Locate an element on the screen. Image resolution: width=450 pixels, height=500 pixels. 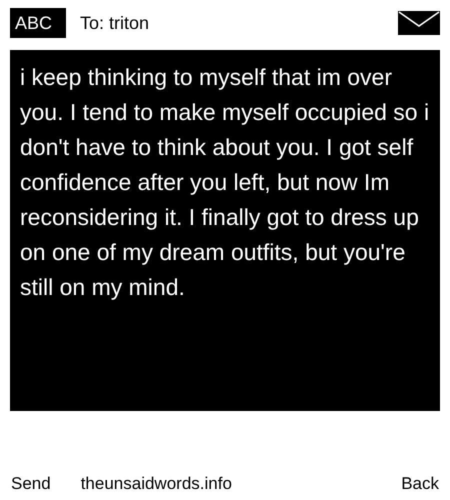
back-button: Back is located at coordinates (420, 484).